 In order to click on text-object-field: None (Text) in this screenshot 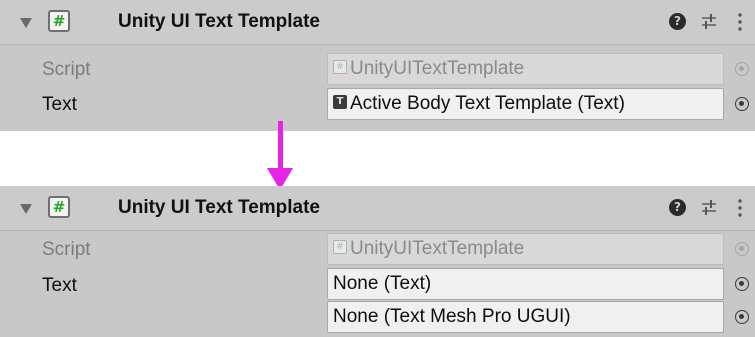, I will do `click(525, 284)`.